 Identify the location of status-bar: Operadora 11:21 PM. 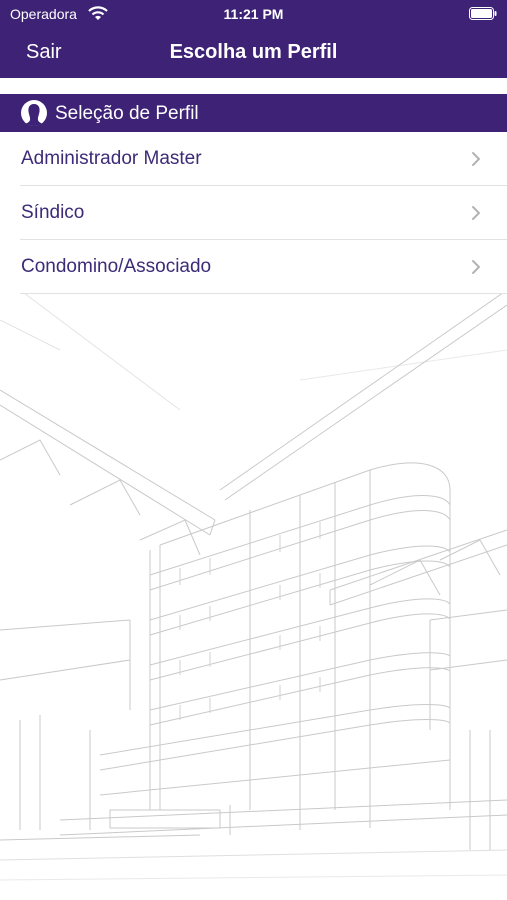
(253, 15).